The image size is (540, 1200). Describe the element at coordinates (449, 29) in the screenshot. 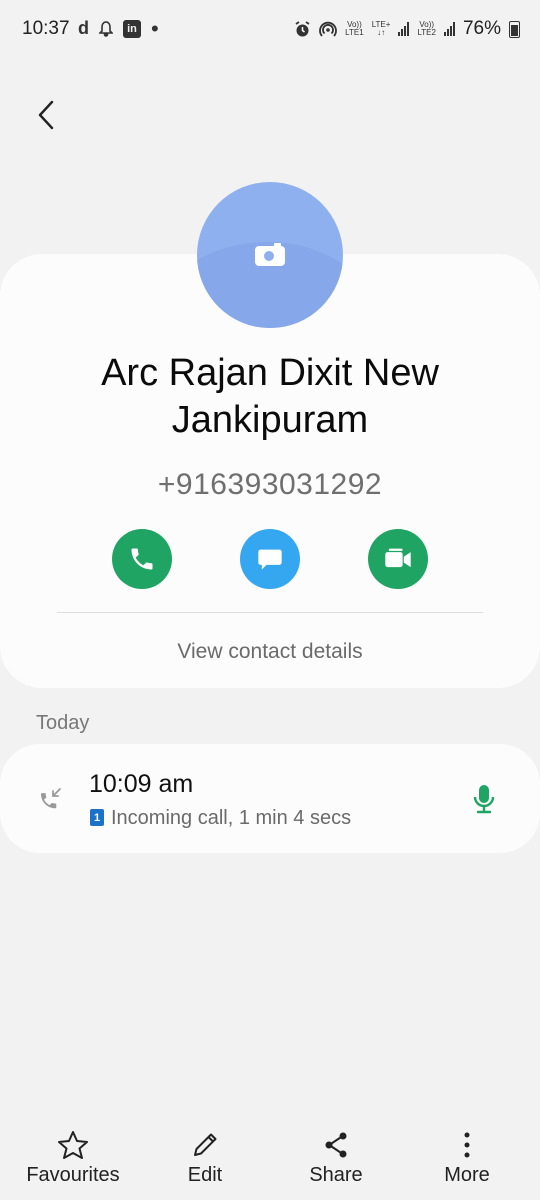

I see `sim2-signal-icon` at that location.